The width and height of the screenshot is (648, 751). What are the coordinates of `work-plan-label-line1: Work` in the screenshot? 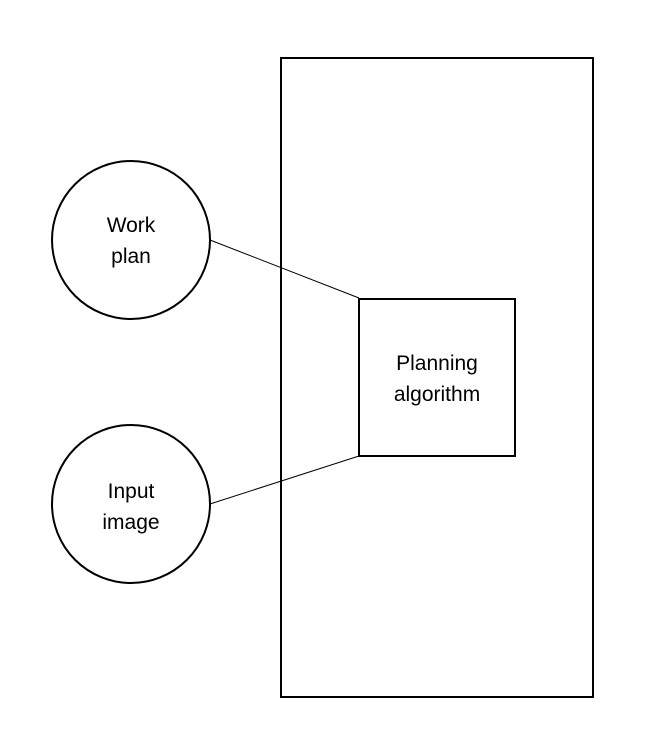 It's located at (131, 225).